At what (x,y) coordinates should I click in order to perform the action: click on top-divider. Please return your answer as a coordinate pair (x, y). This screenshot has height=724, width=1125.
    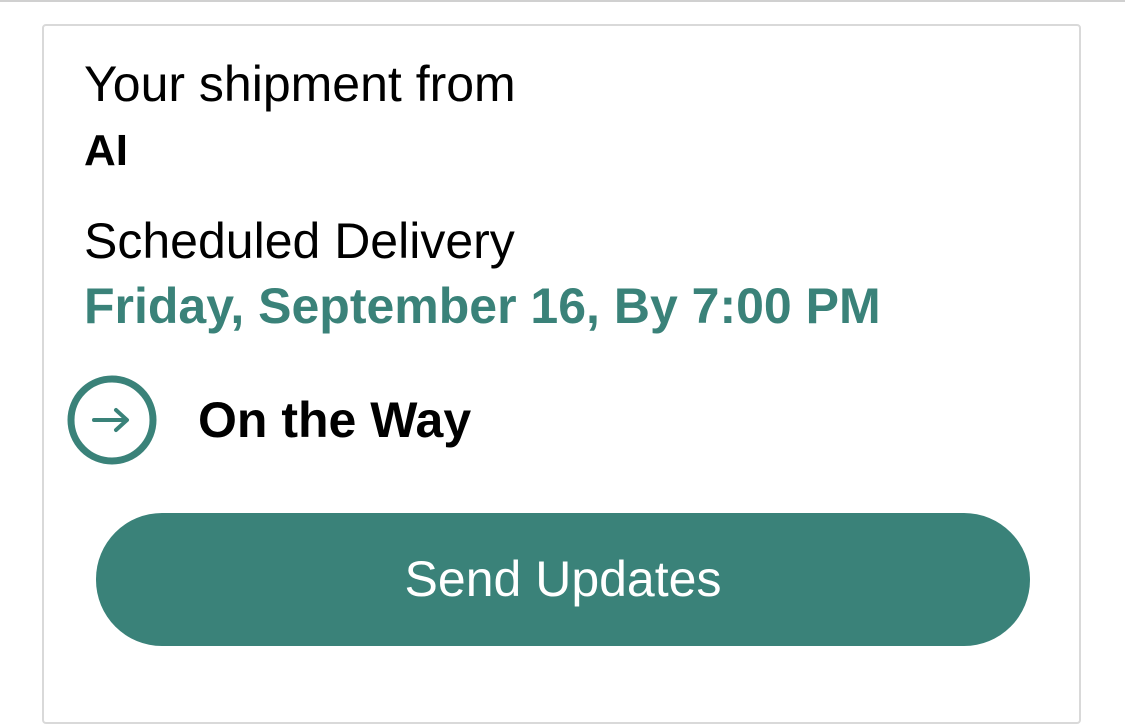
    Looking at the image, I should click on (562, 1).